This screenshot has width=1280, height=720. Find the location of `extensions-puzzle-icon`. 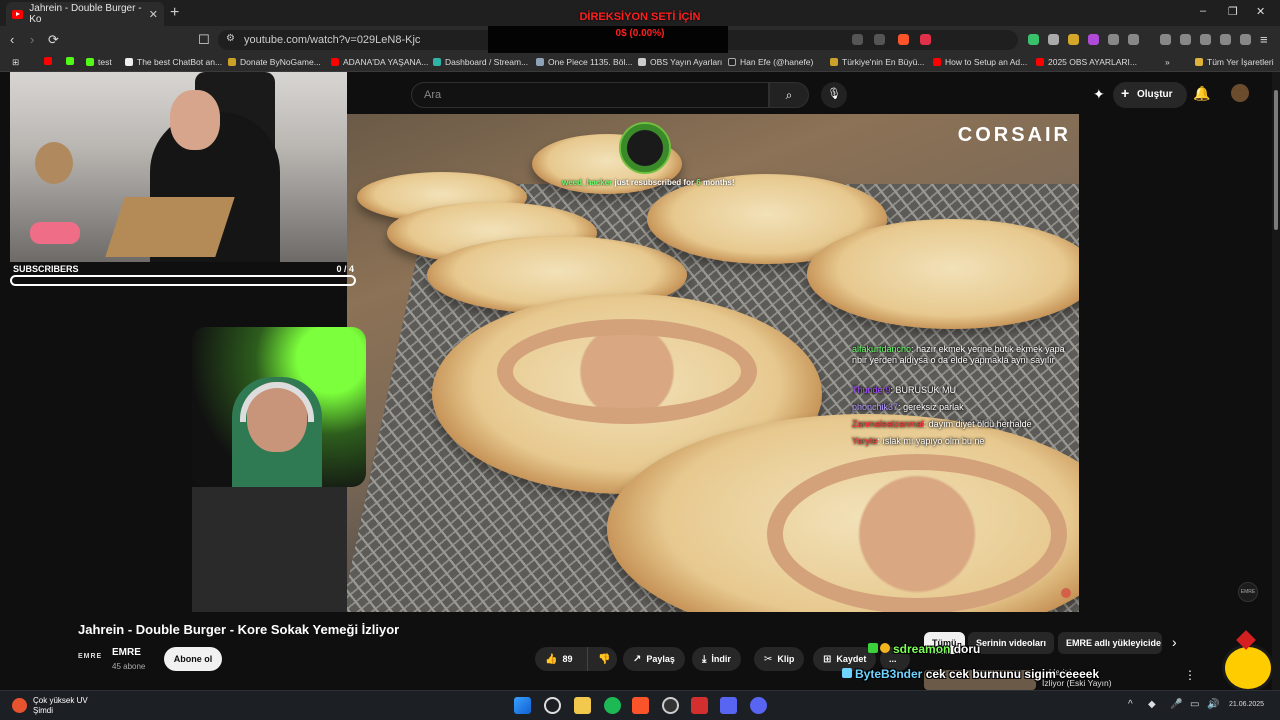

extensions-puzzle-icon is located at coordinates (1113, 39).